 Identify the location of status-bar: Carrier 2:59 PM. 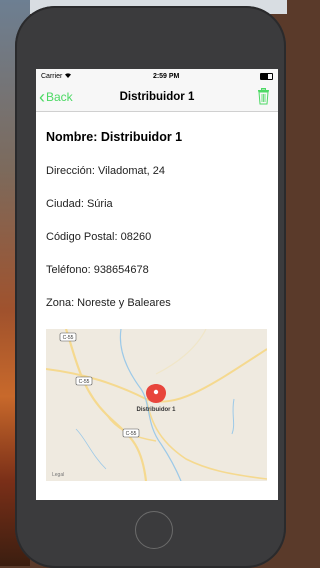
(157, 76).